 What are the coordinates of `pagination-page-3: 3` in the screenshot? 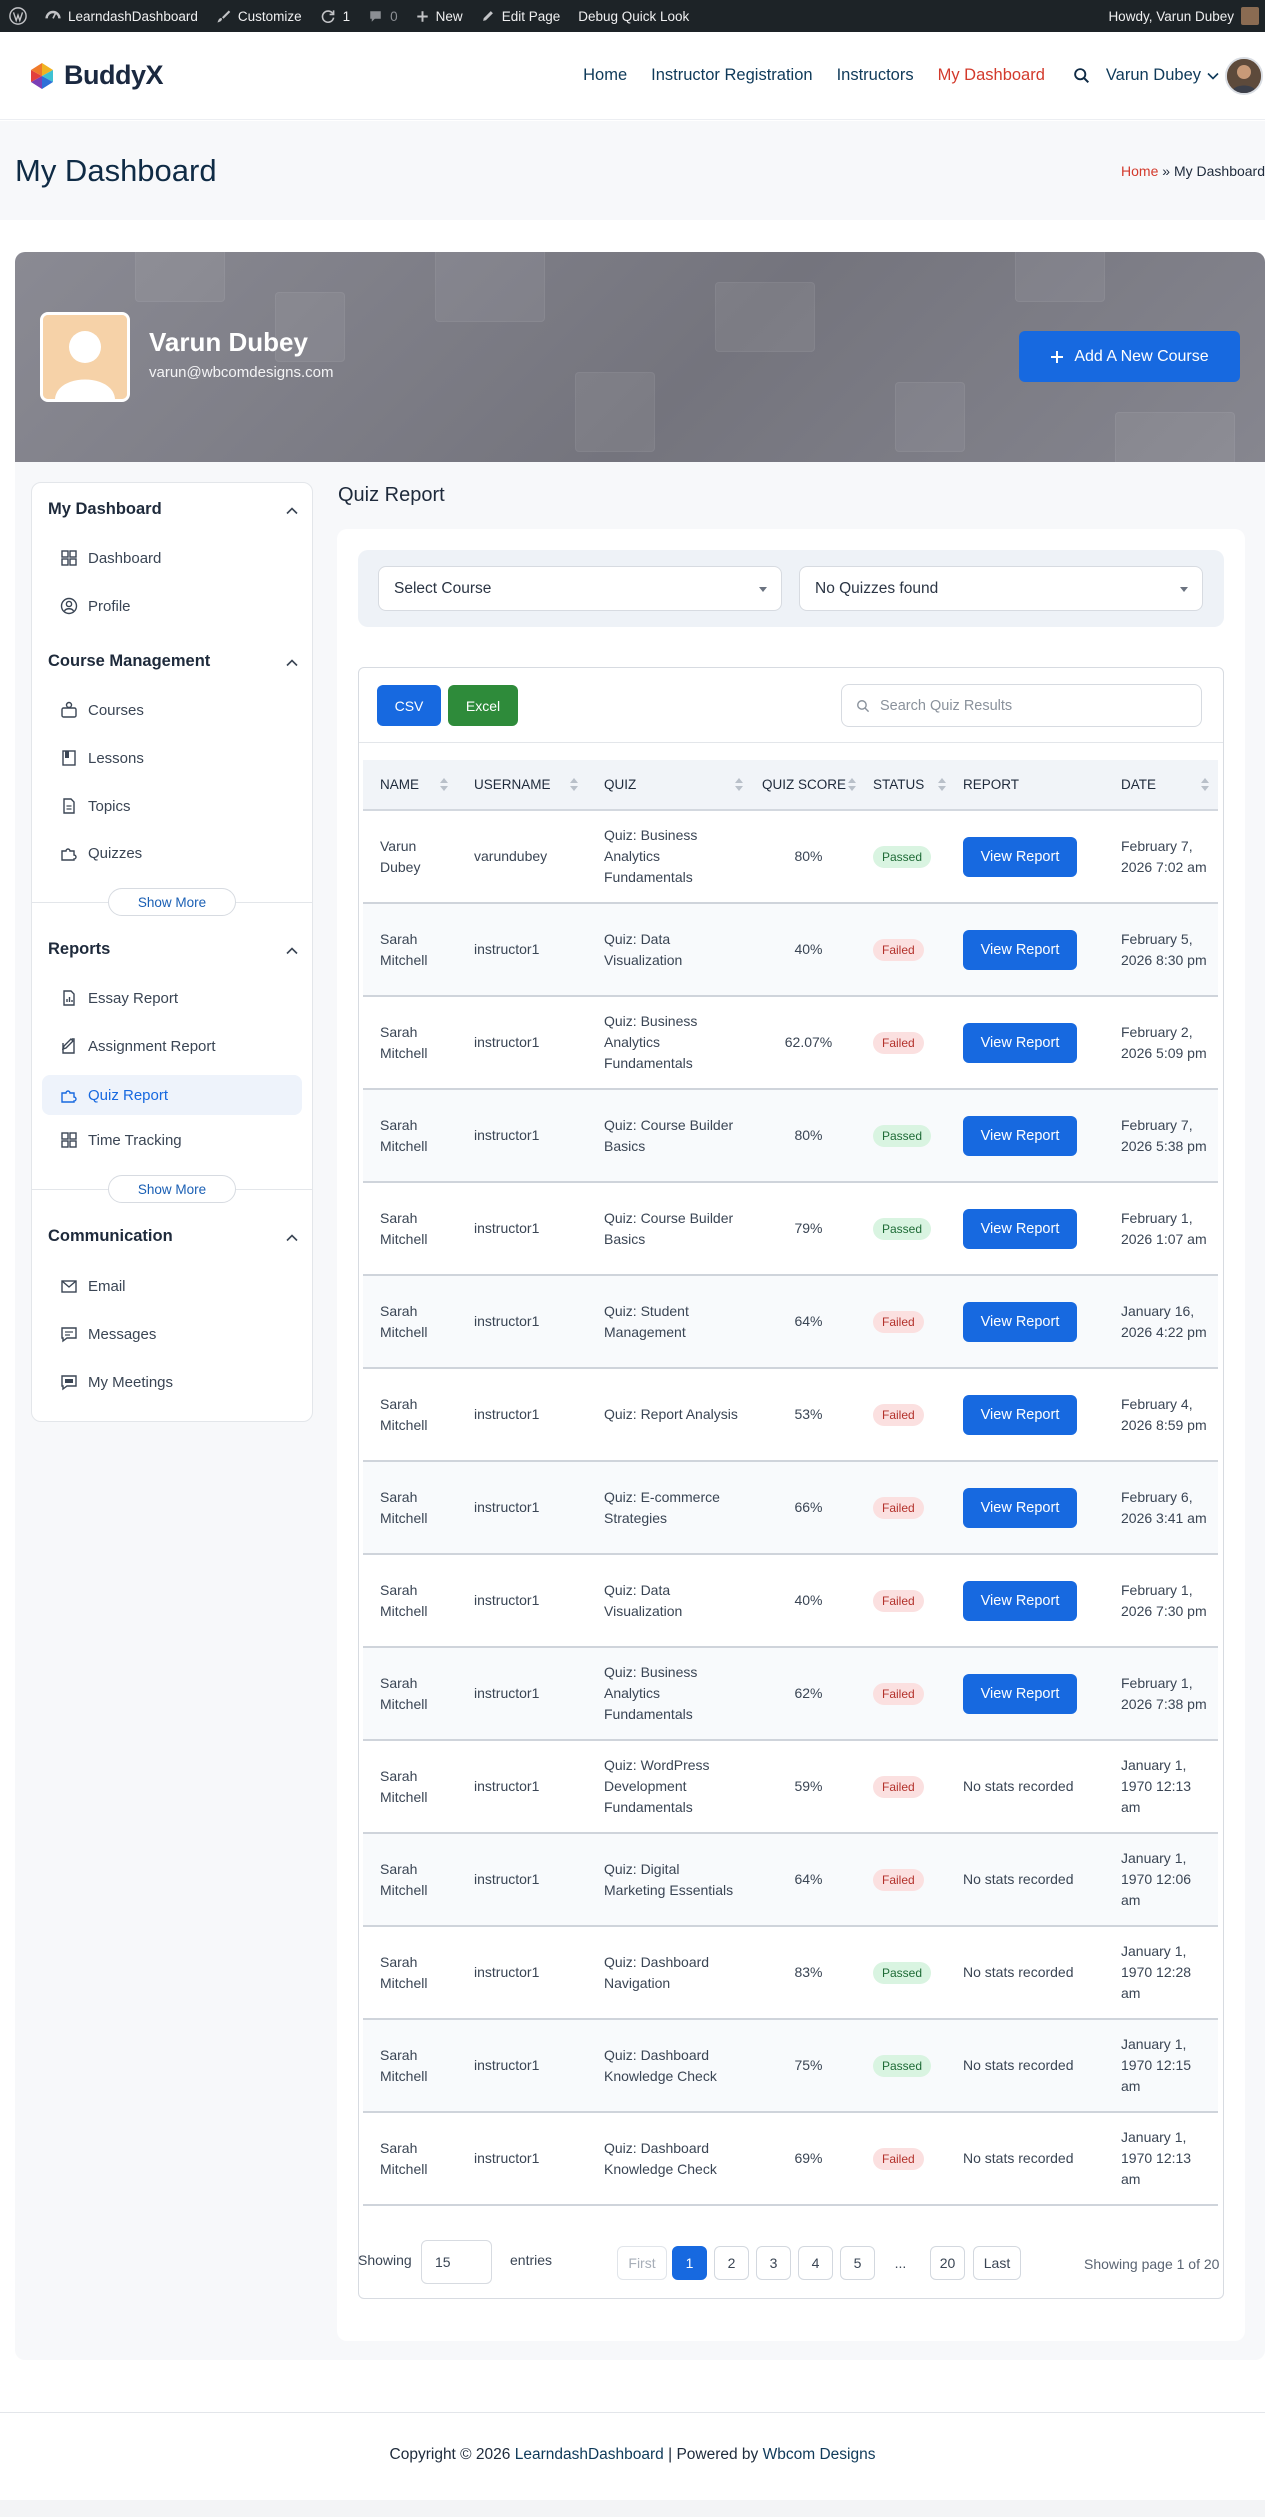 It's located at (773, 2263).